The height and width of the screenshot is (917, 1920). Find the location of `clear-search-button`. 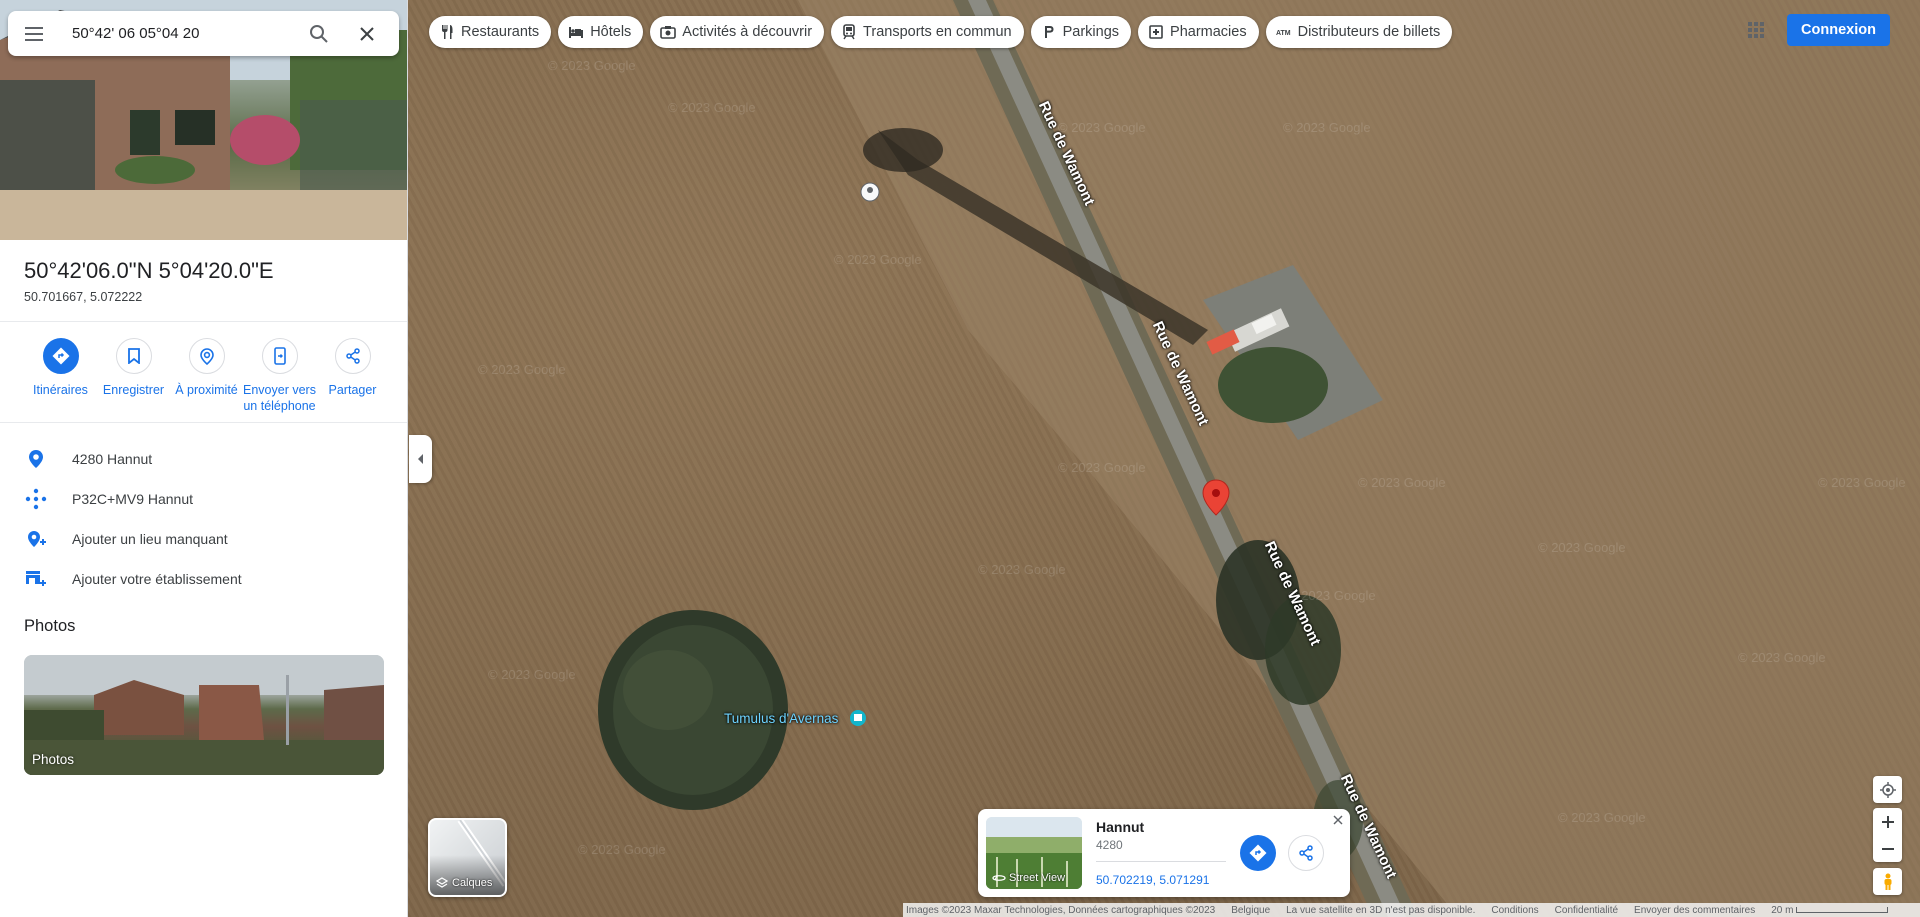

clear-search-button is located at coordinates (367, 33).